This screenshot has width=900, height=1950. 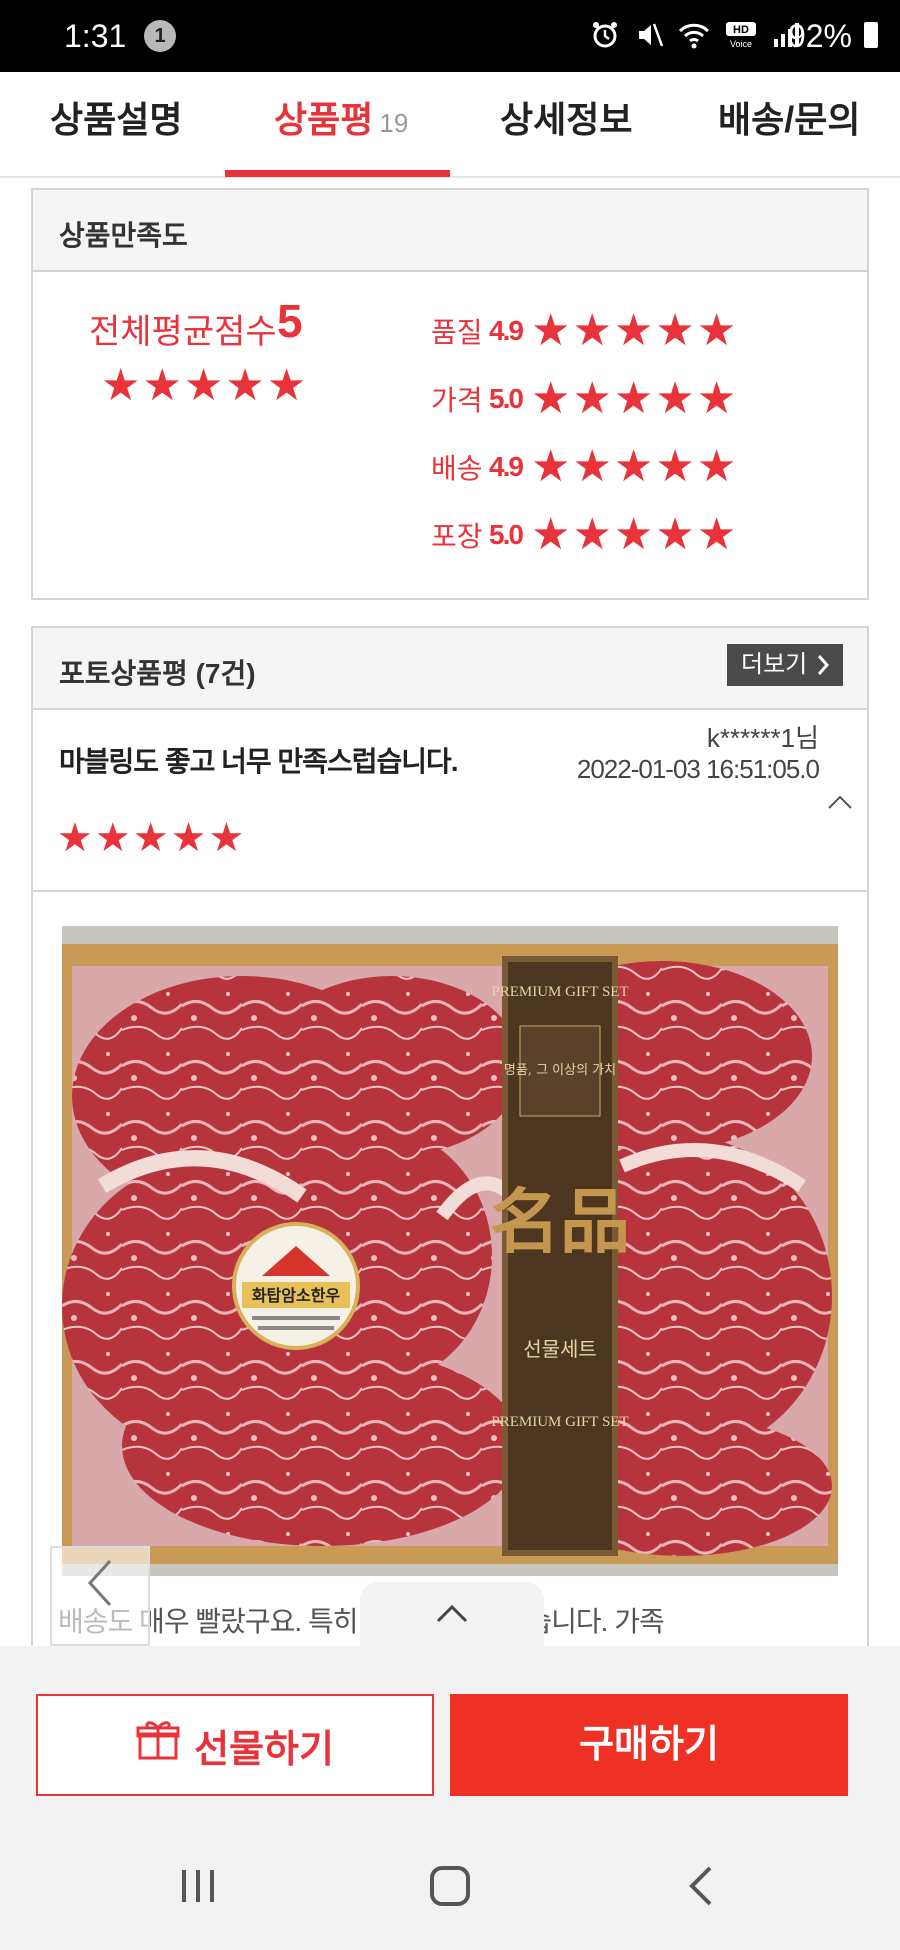 I want to click on buy-label: 구매하기, so click(x=649, y=1745).